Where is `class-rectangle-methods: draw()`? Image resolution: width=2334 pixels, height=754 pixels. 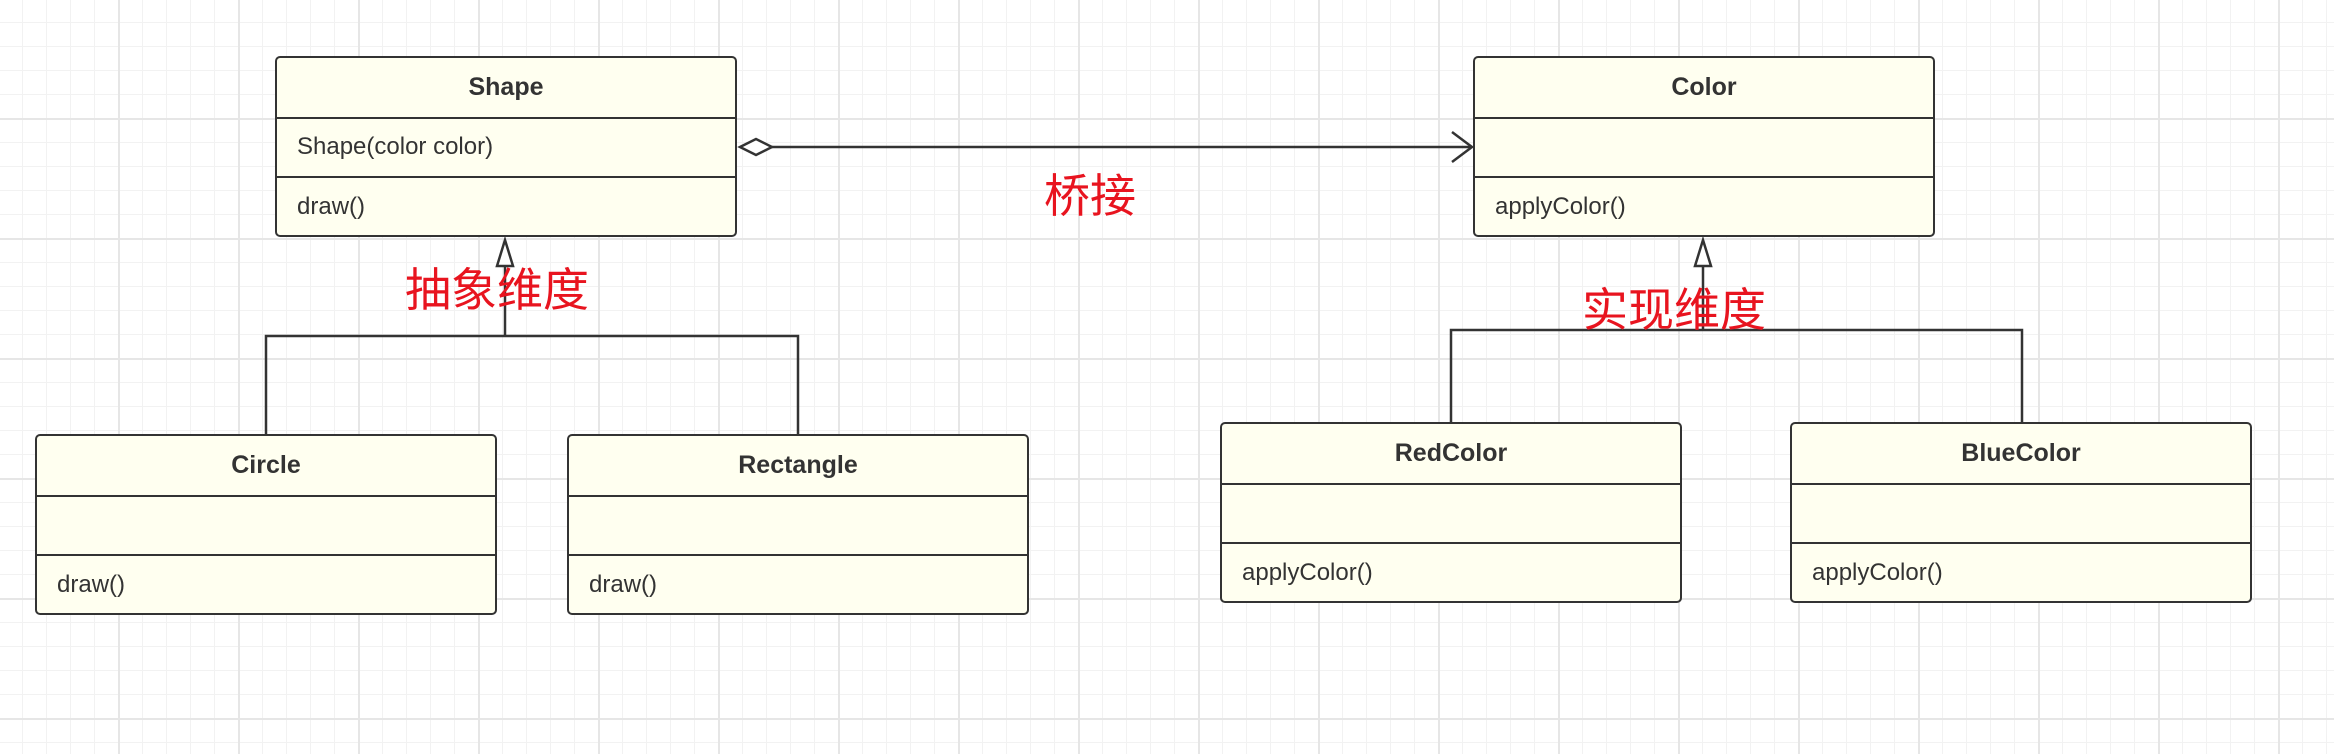 class-rectangle-methods: draw() is located at coordinates (798, 583).